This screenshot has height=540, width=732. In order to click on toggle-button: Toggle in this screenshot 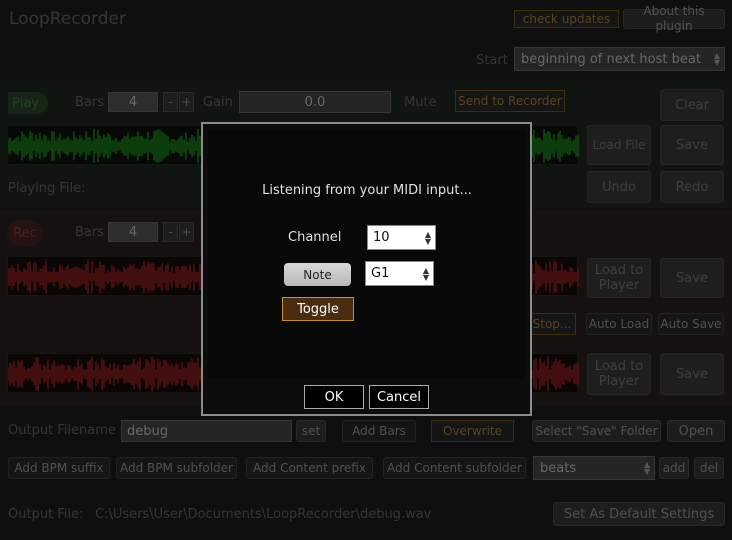, I will do `click(318, 309)`.